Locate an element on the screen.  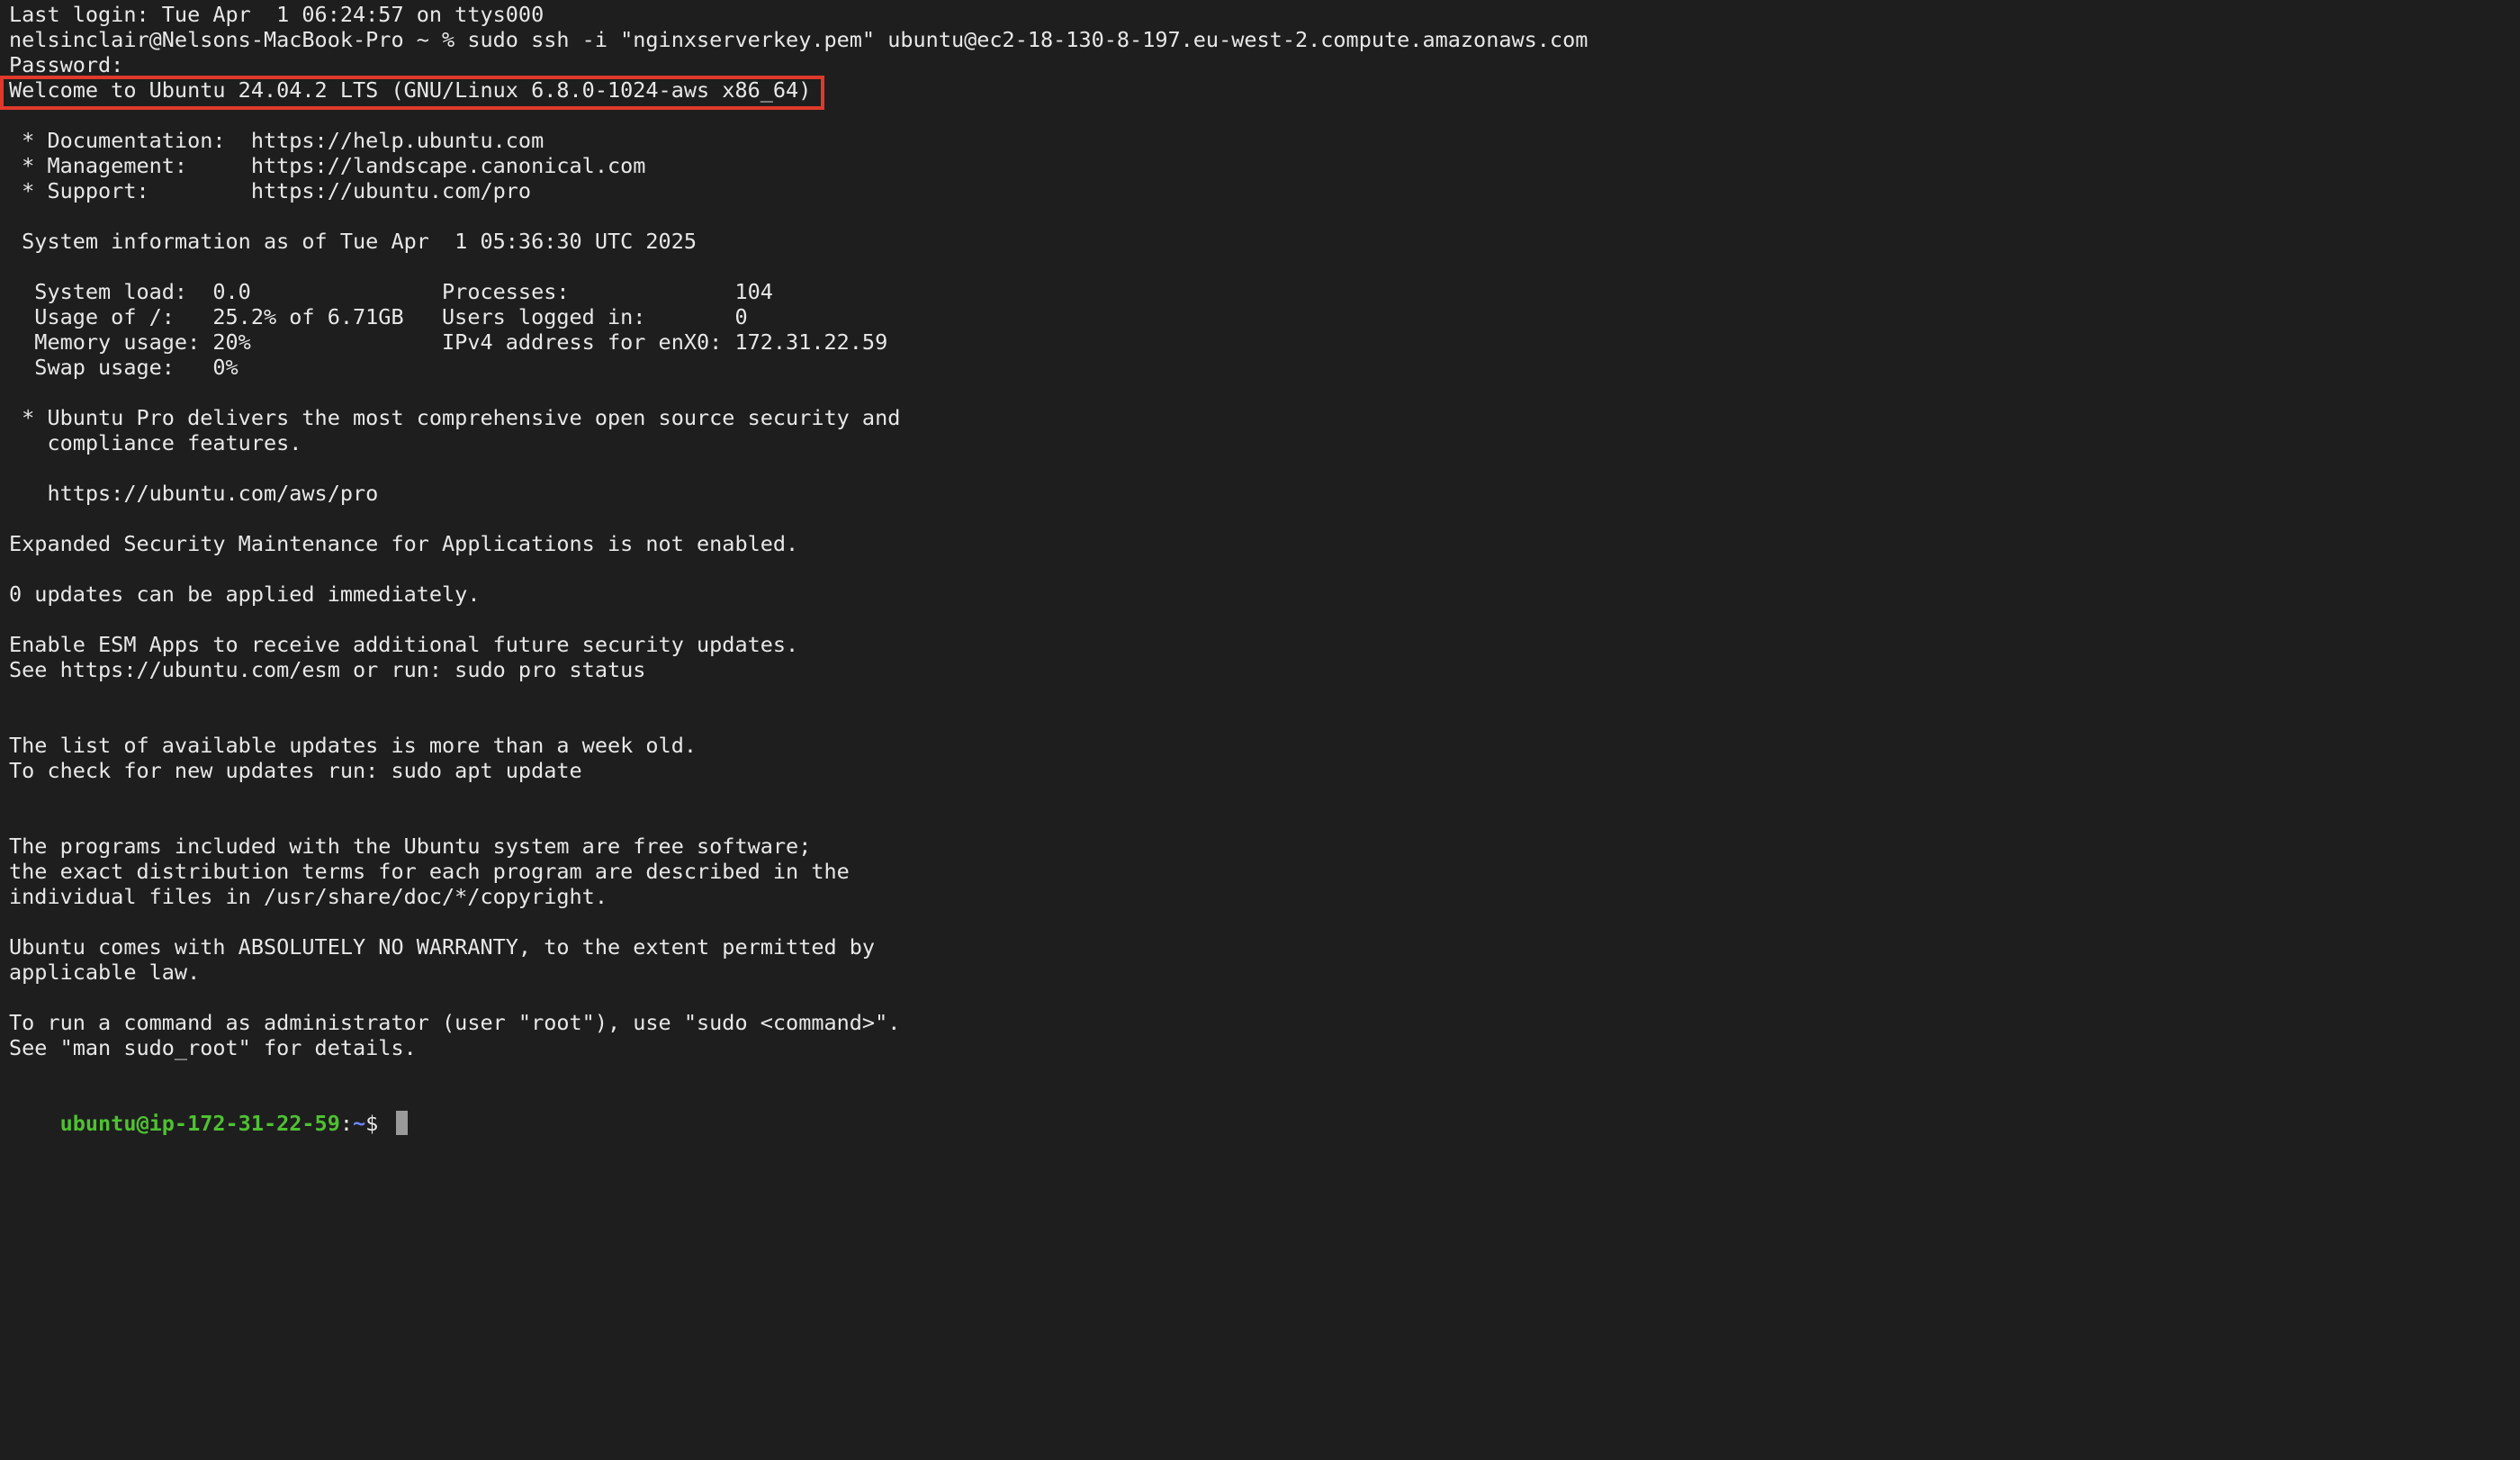
terminal-line: compliance features. is located at coordinates (155, 443).